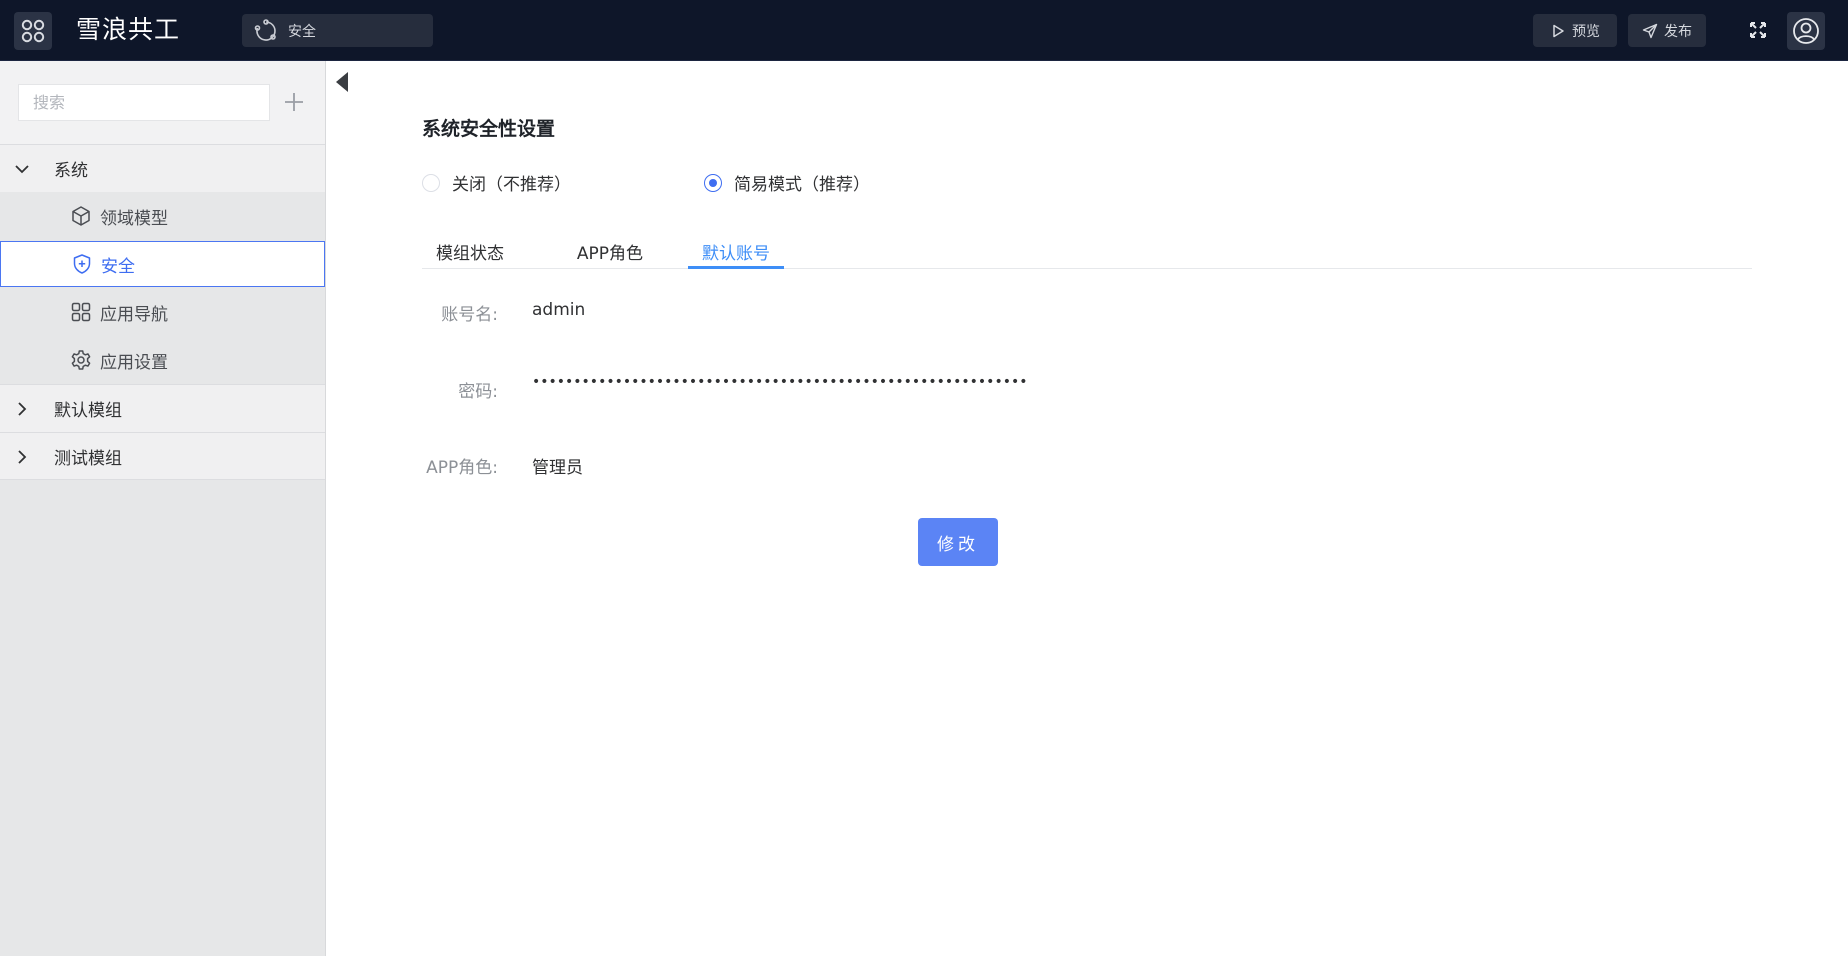  I want to click on sidebar-item-security: 安全, so click(162, 264).